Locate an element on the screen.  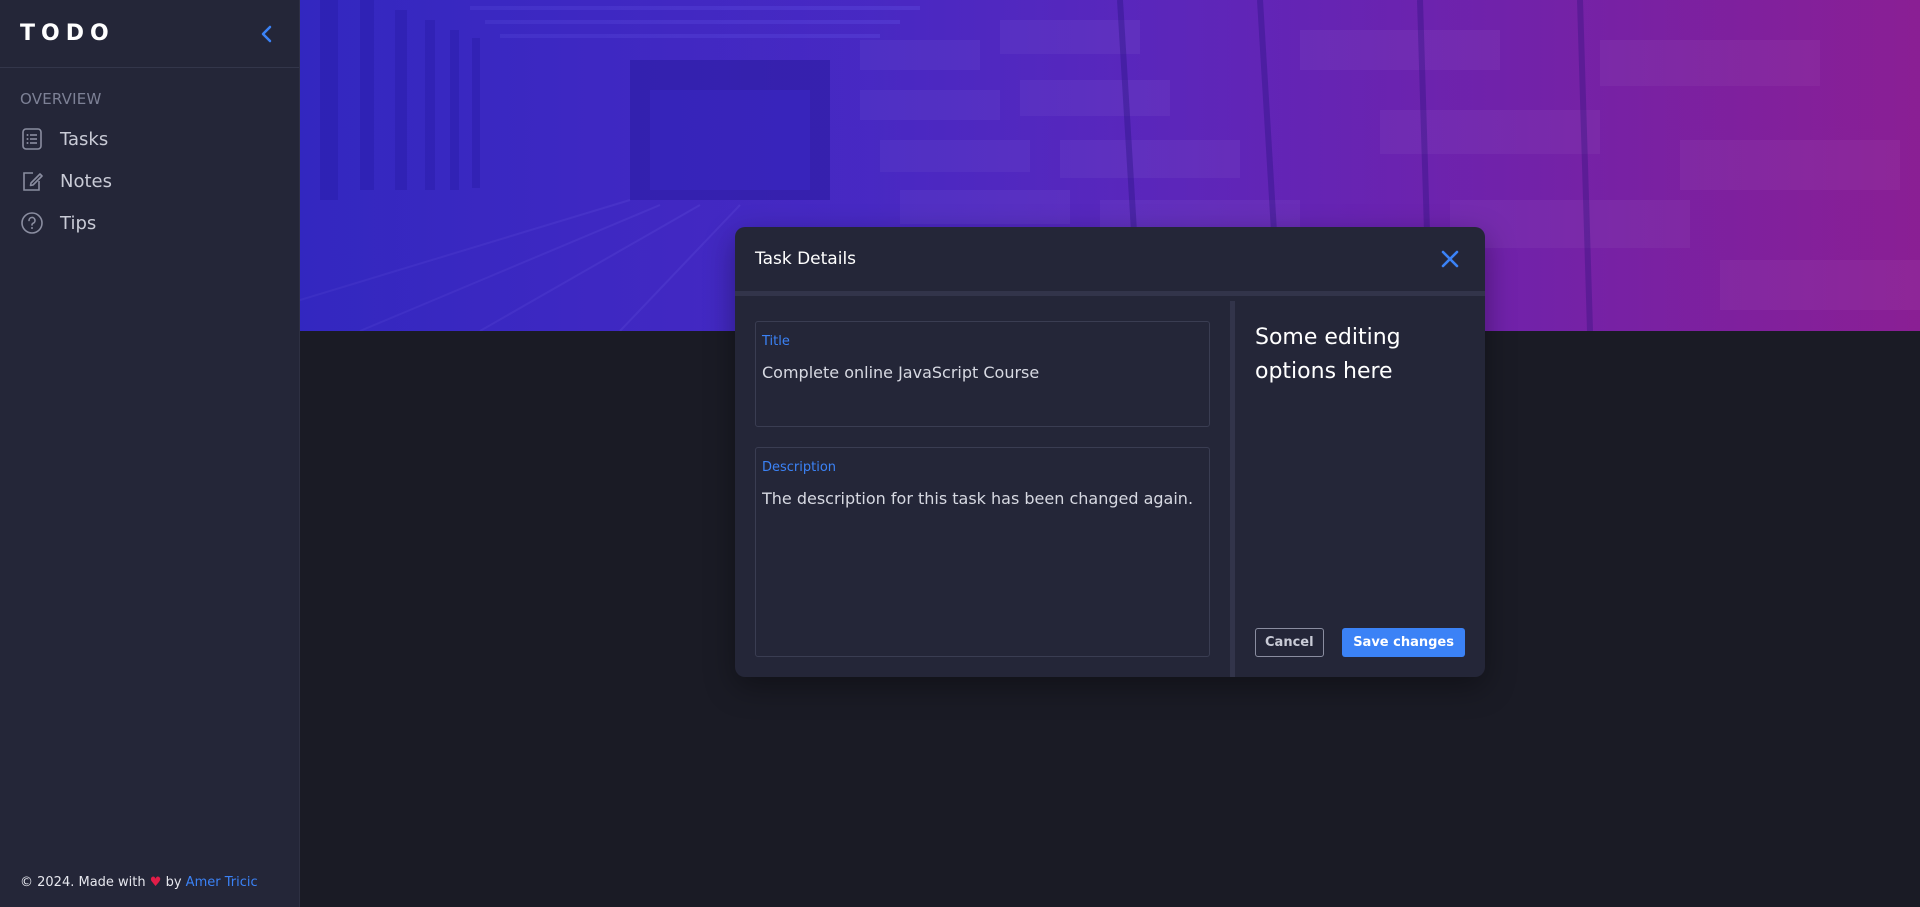
save-changes-button: Save changes is located at coordinates (1403, 642).